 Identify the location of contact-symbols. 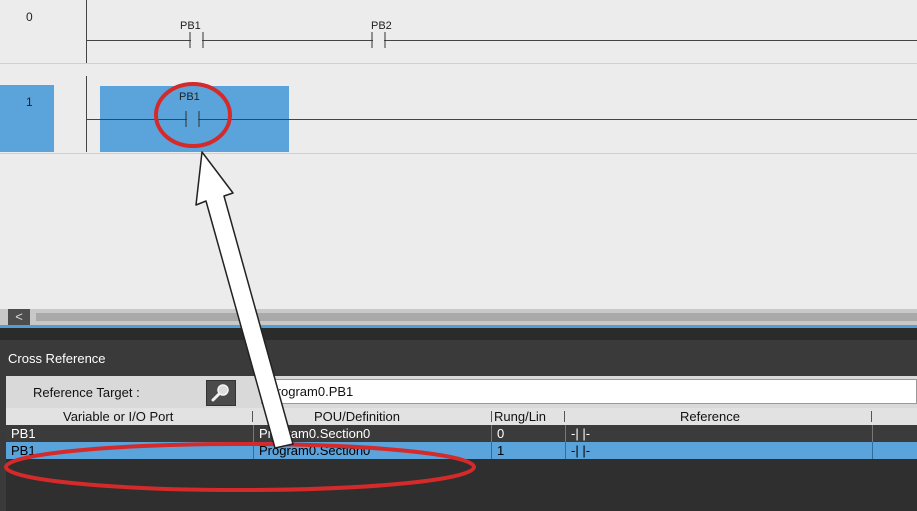
(285, 79).